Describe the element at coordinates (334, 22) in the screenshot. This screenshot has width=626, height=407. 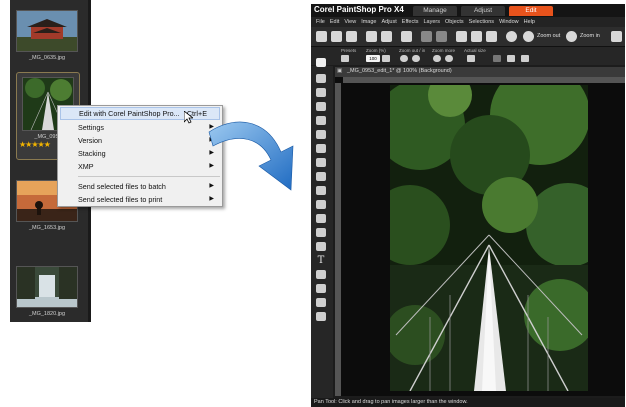
I see `menu-edit: Edit` at that location.